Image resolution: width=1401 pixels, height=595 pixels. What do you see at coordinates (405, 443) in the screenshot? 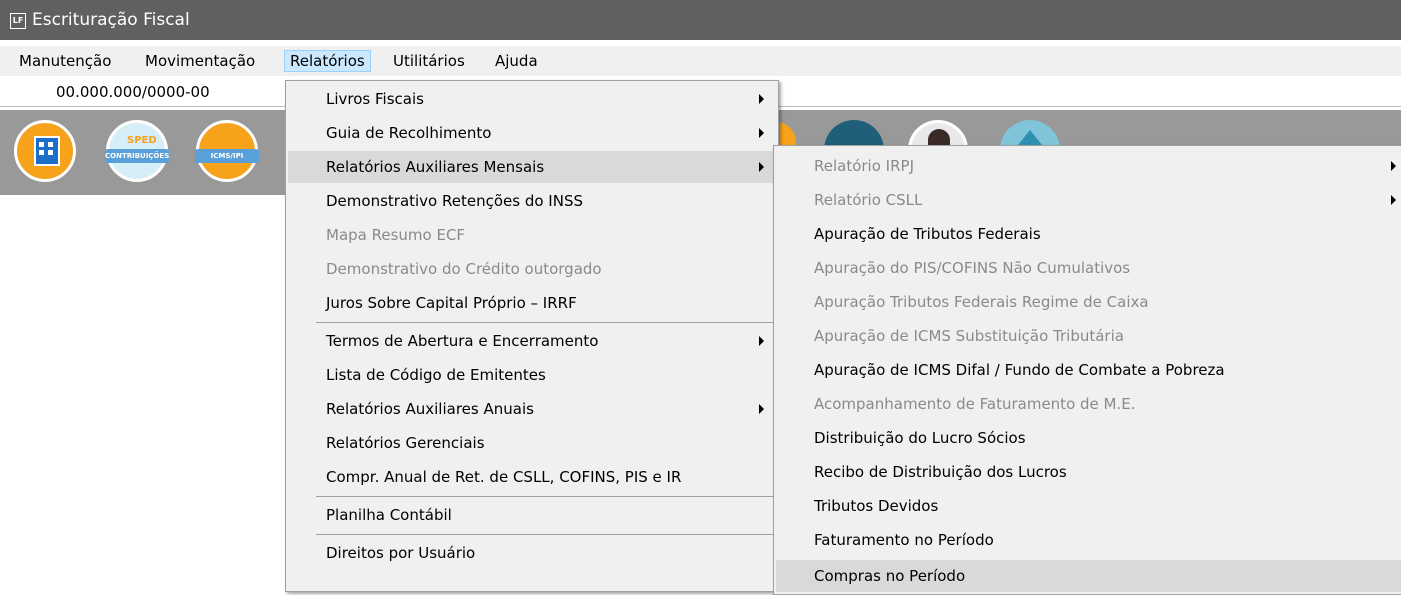
I see `menu-item-label: Relatórios Gerenciais` at bounding box center [405, 443].